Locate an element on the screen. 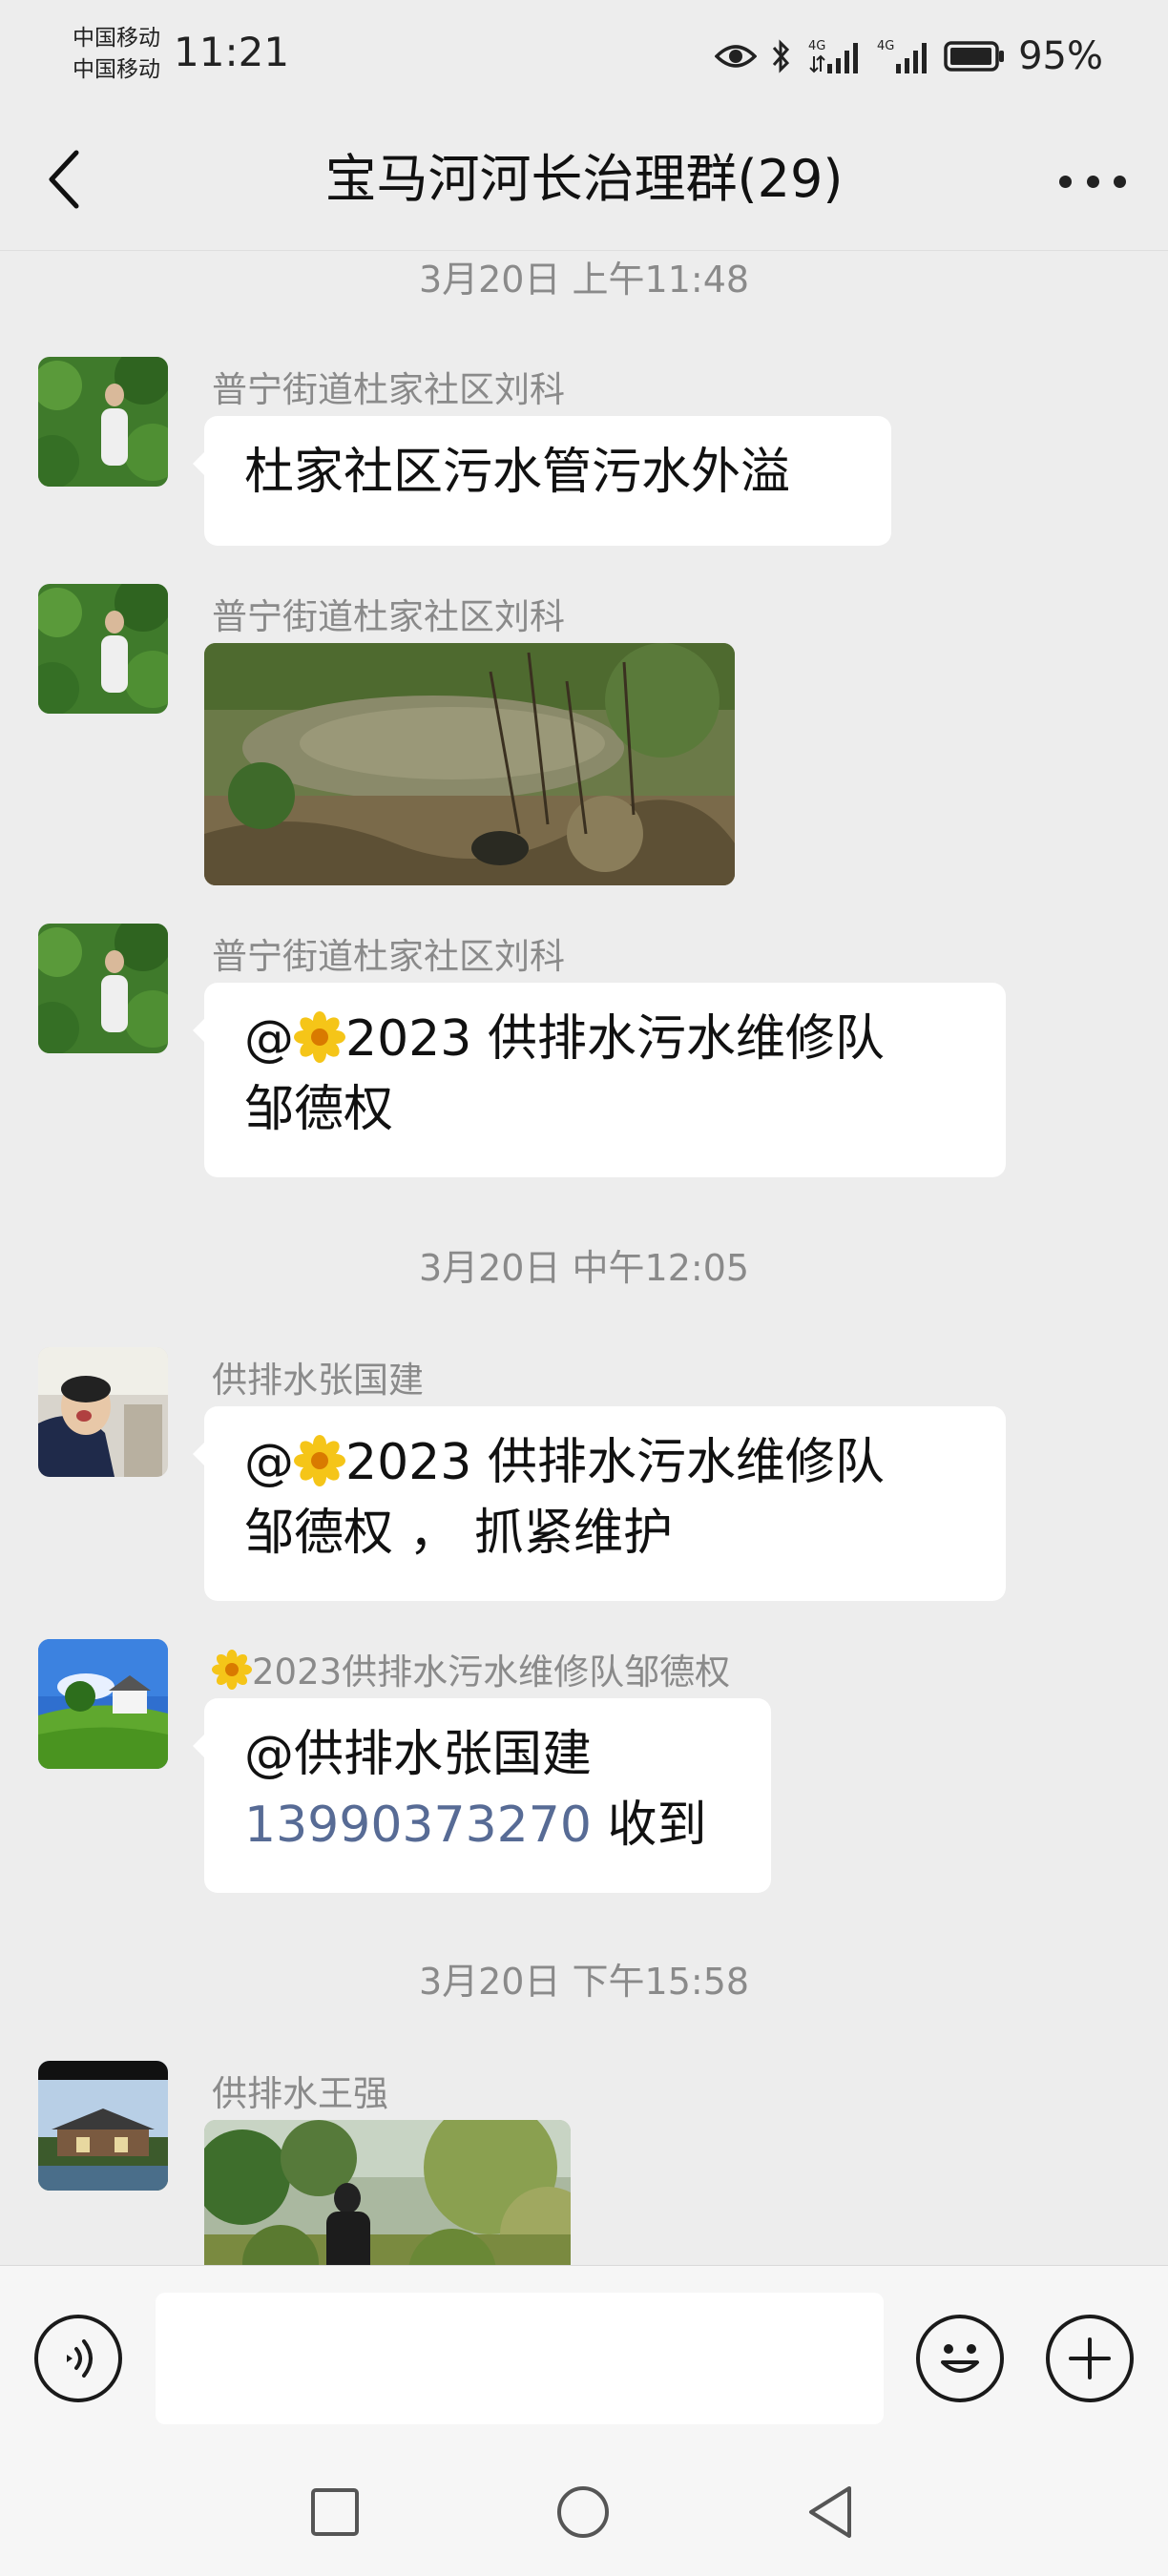 The image size is (1168, 2576). chat-header: 宝马河河长治理群(29) is located at coordinates (584, 182).